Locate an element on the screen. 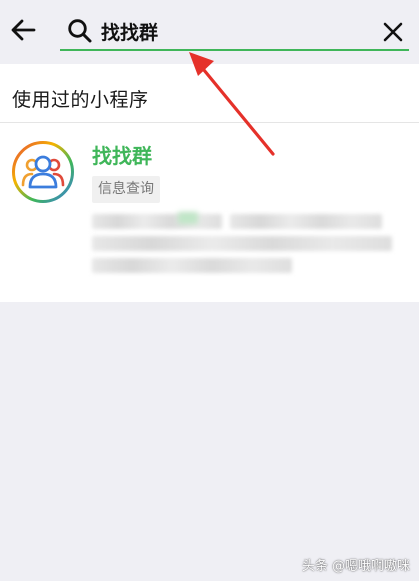 The width and height of the screenshot is (419, 581). search-underline is located at coordinates (234, 50).